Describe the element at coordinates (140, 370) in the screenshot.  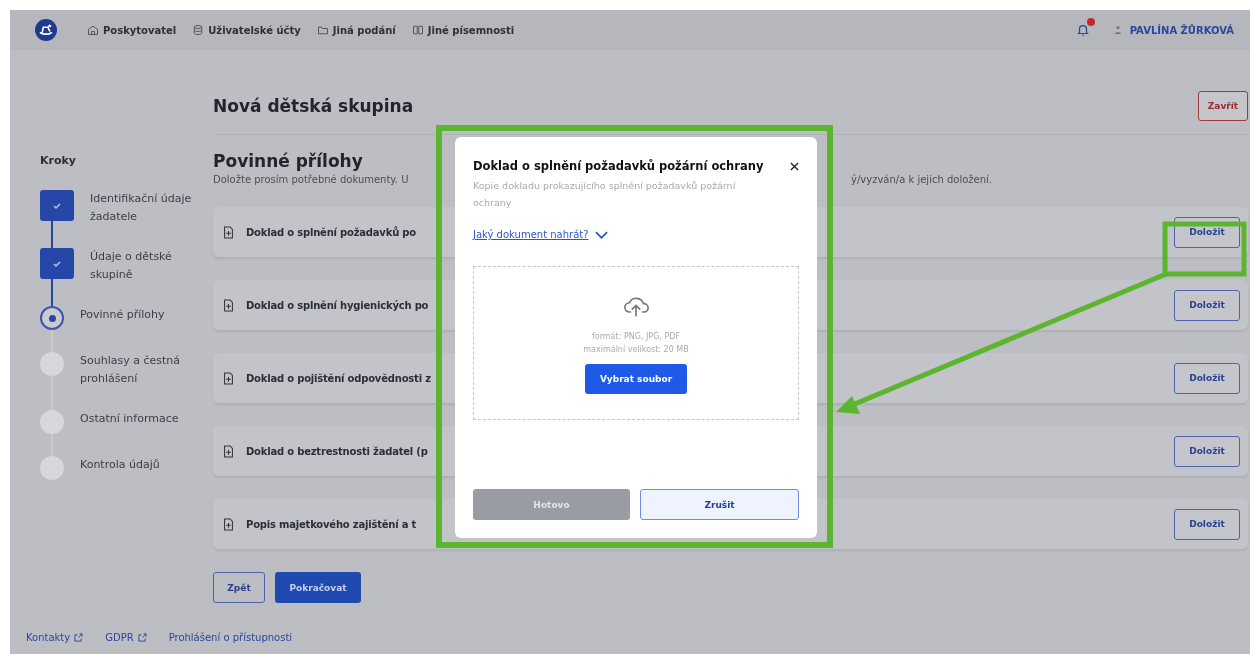
I see `step-label: Souhlasy a čestná prohlášení` at that location.